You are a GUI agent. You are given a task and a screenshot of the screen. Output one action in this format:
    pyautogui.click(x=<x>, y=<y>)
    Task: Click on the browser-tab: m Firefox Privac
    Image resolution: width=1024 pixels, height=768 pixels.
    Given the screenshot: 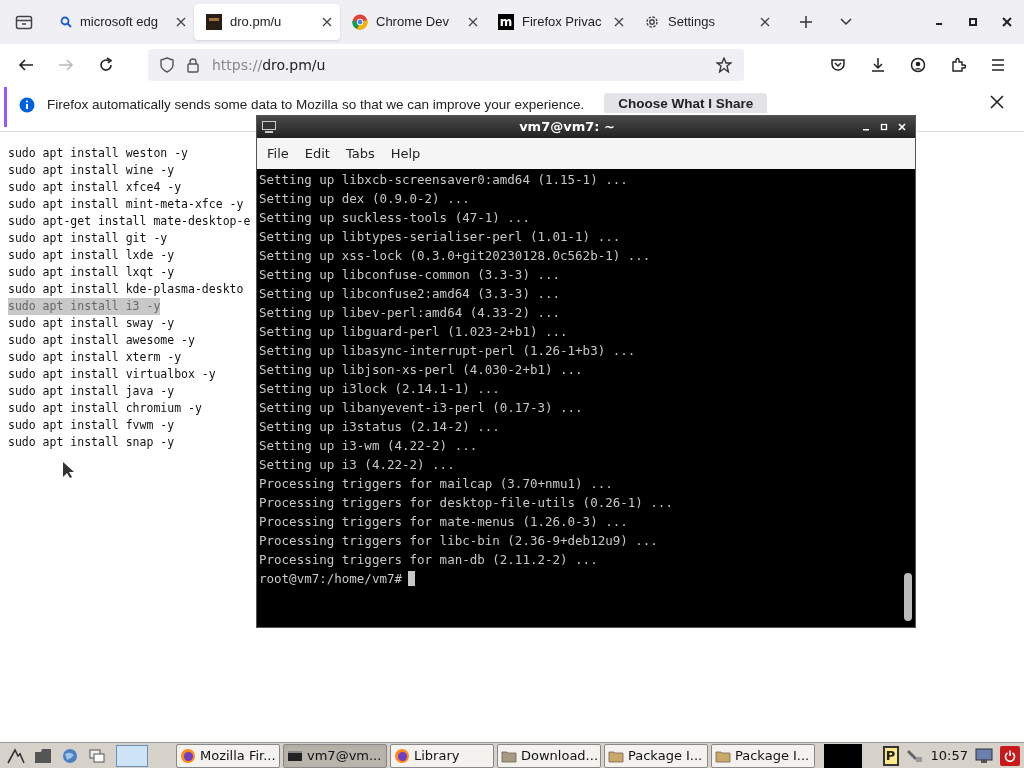 What is the action you would take?
    pyautogui.click(x=559, y=22)
    